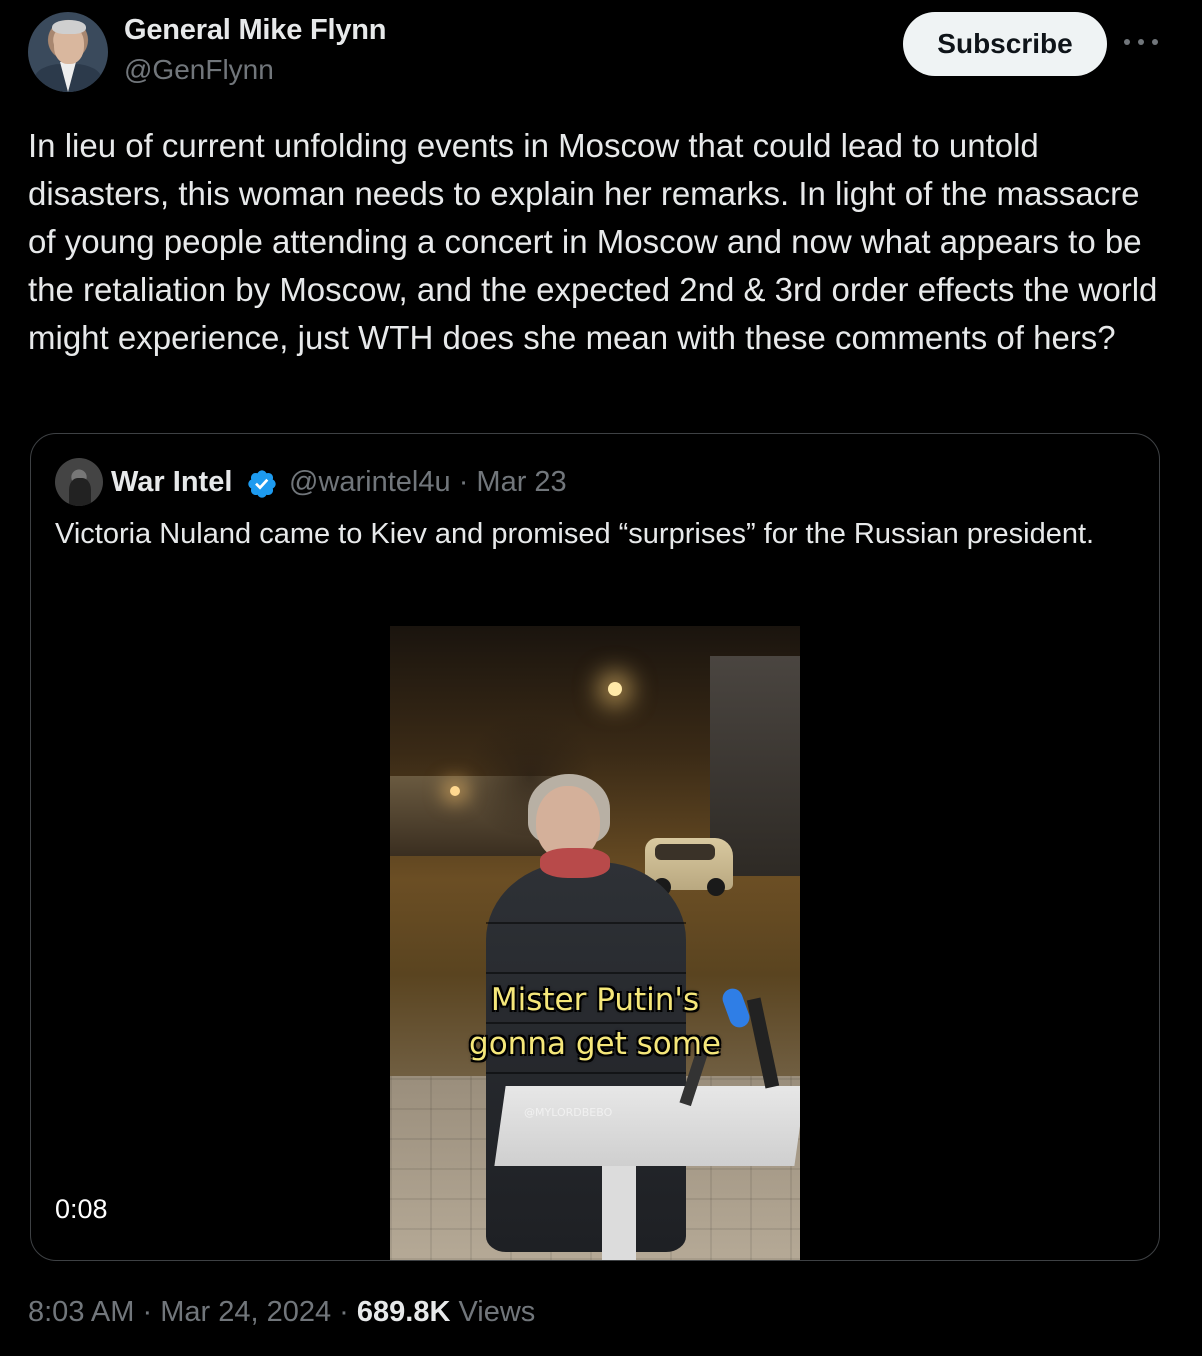 The image size is (1202, 1356). I want to click on tweet-date: Mar 24, 2024, so click(245, 1312).